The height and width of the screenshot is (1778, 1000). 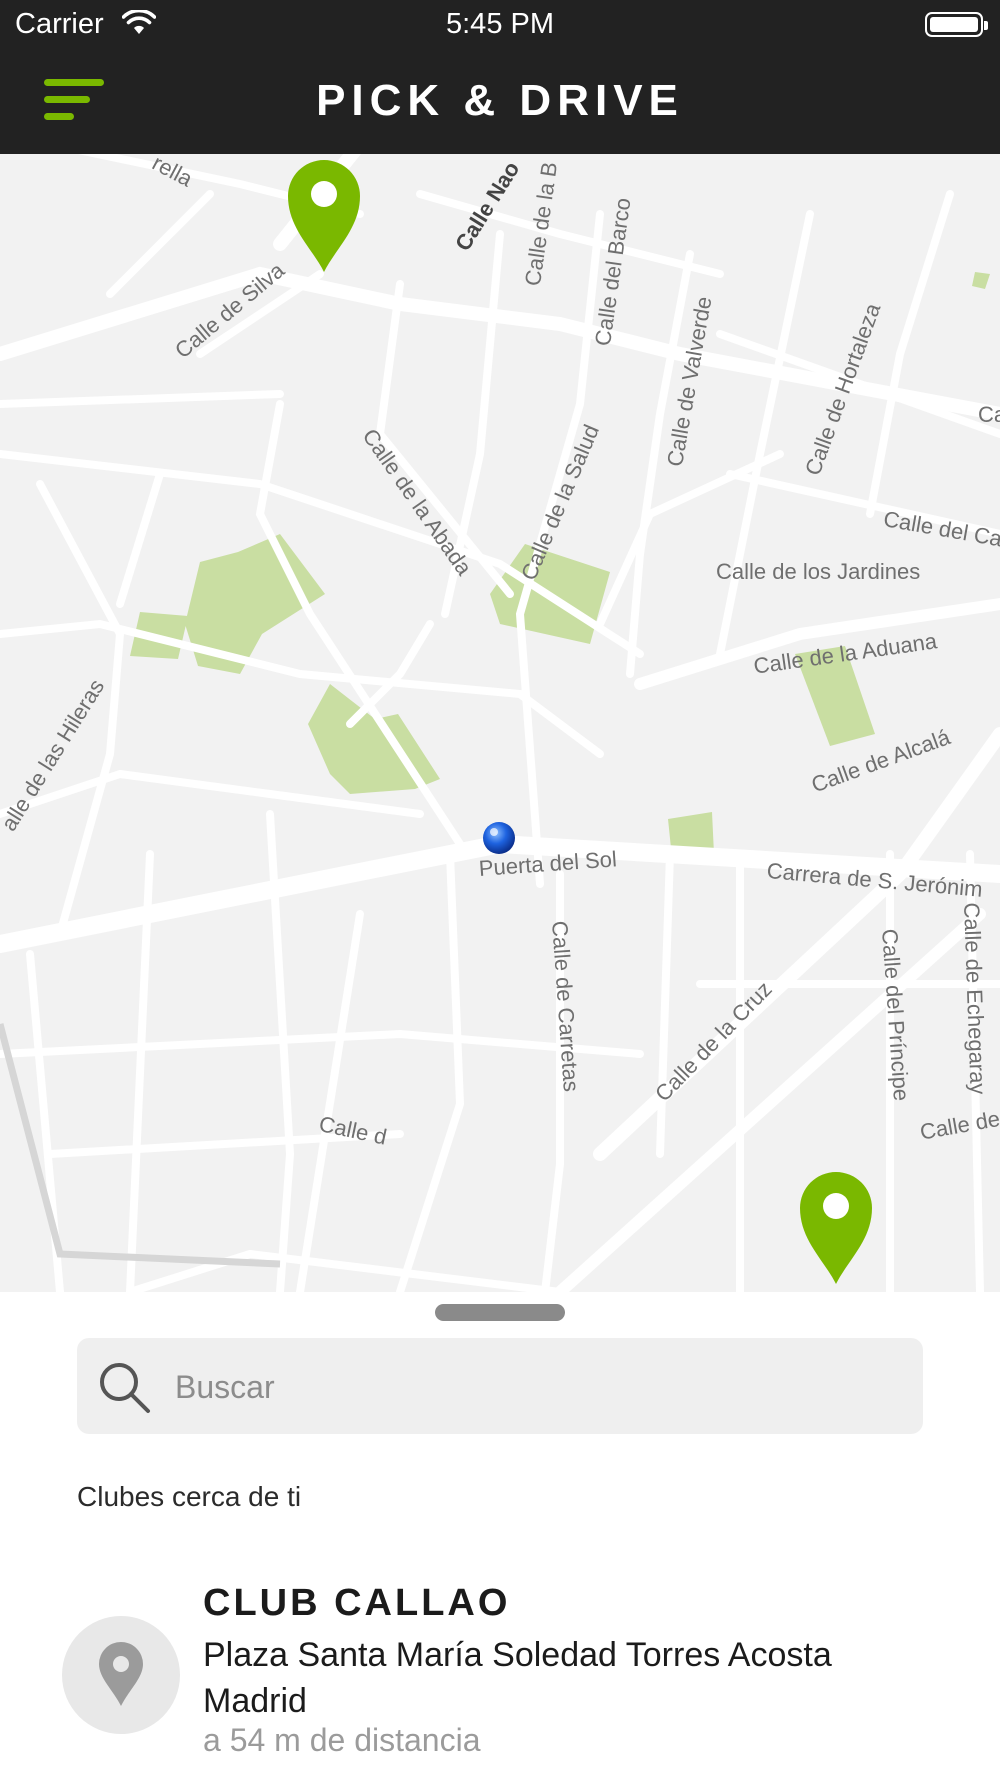 I want to click on search-bar, so click(x=500, y=1387).